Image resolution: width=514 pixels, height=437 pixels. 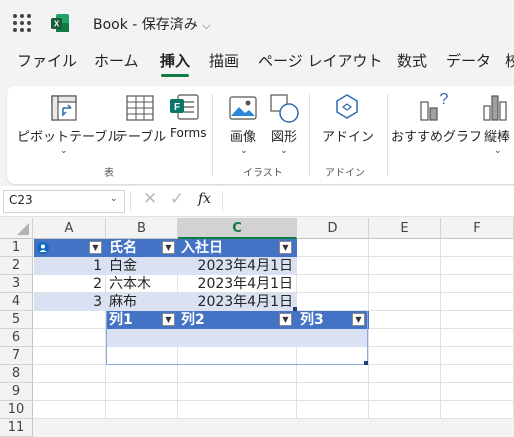 I want to click on recommended-charts-button: ?, so click(x=434, y=108).